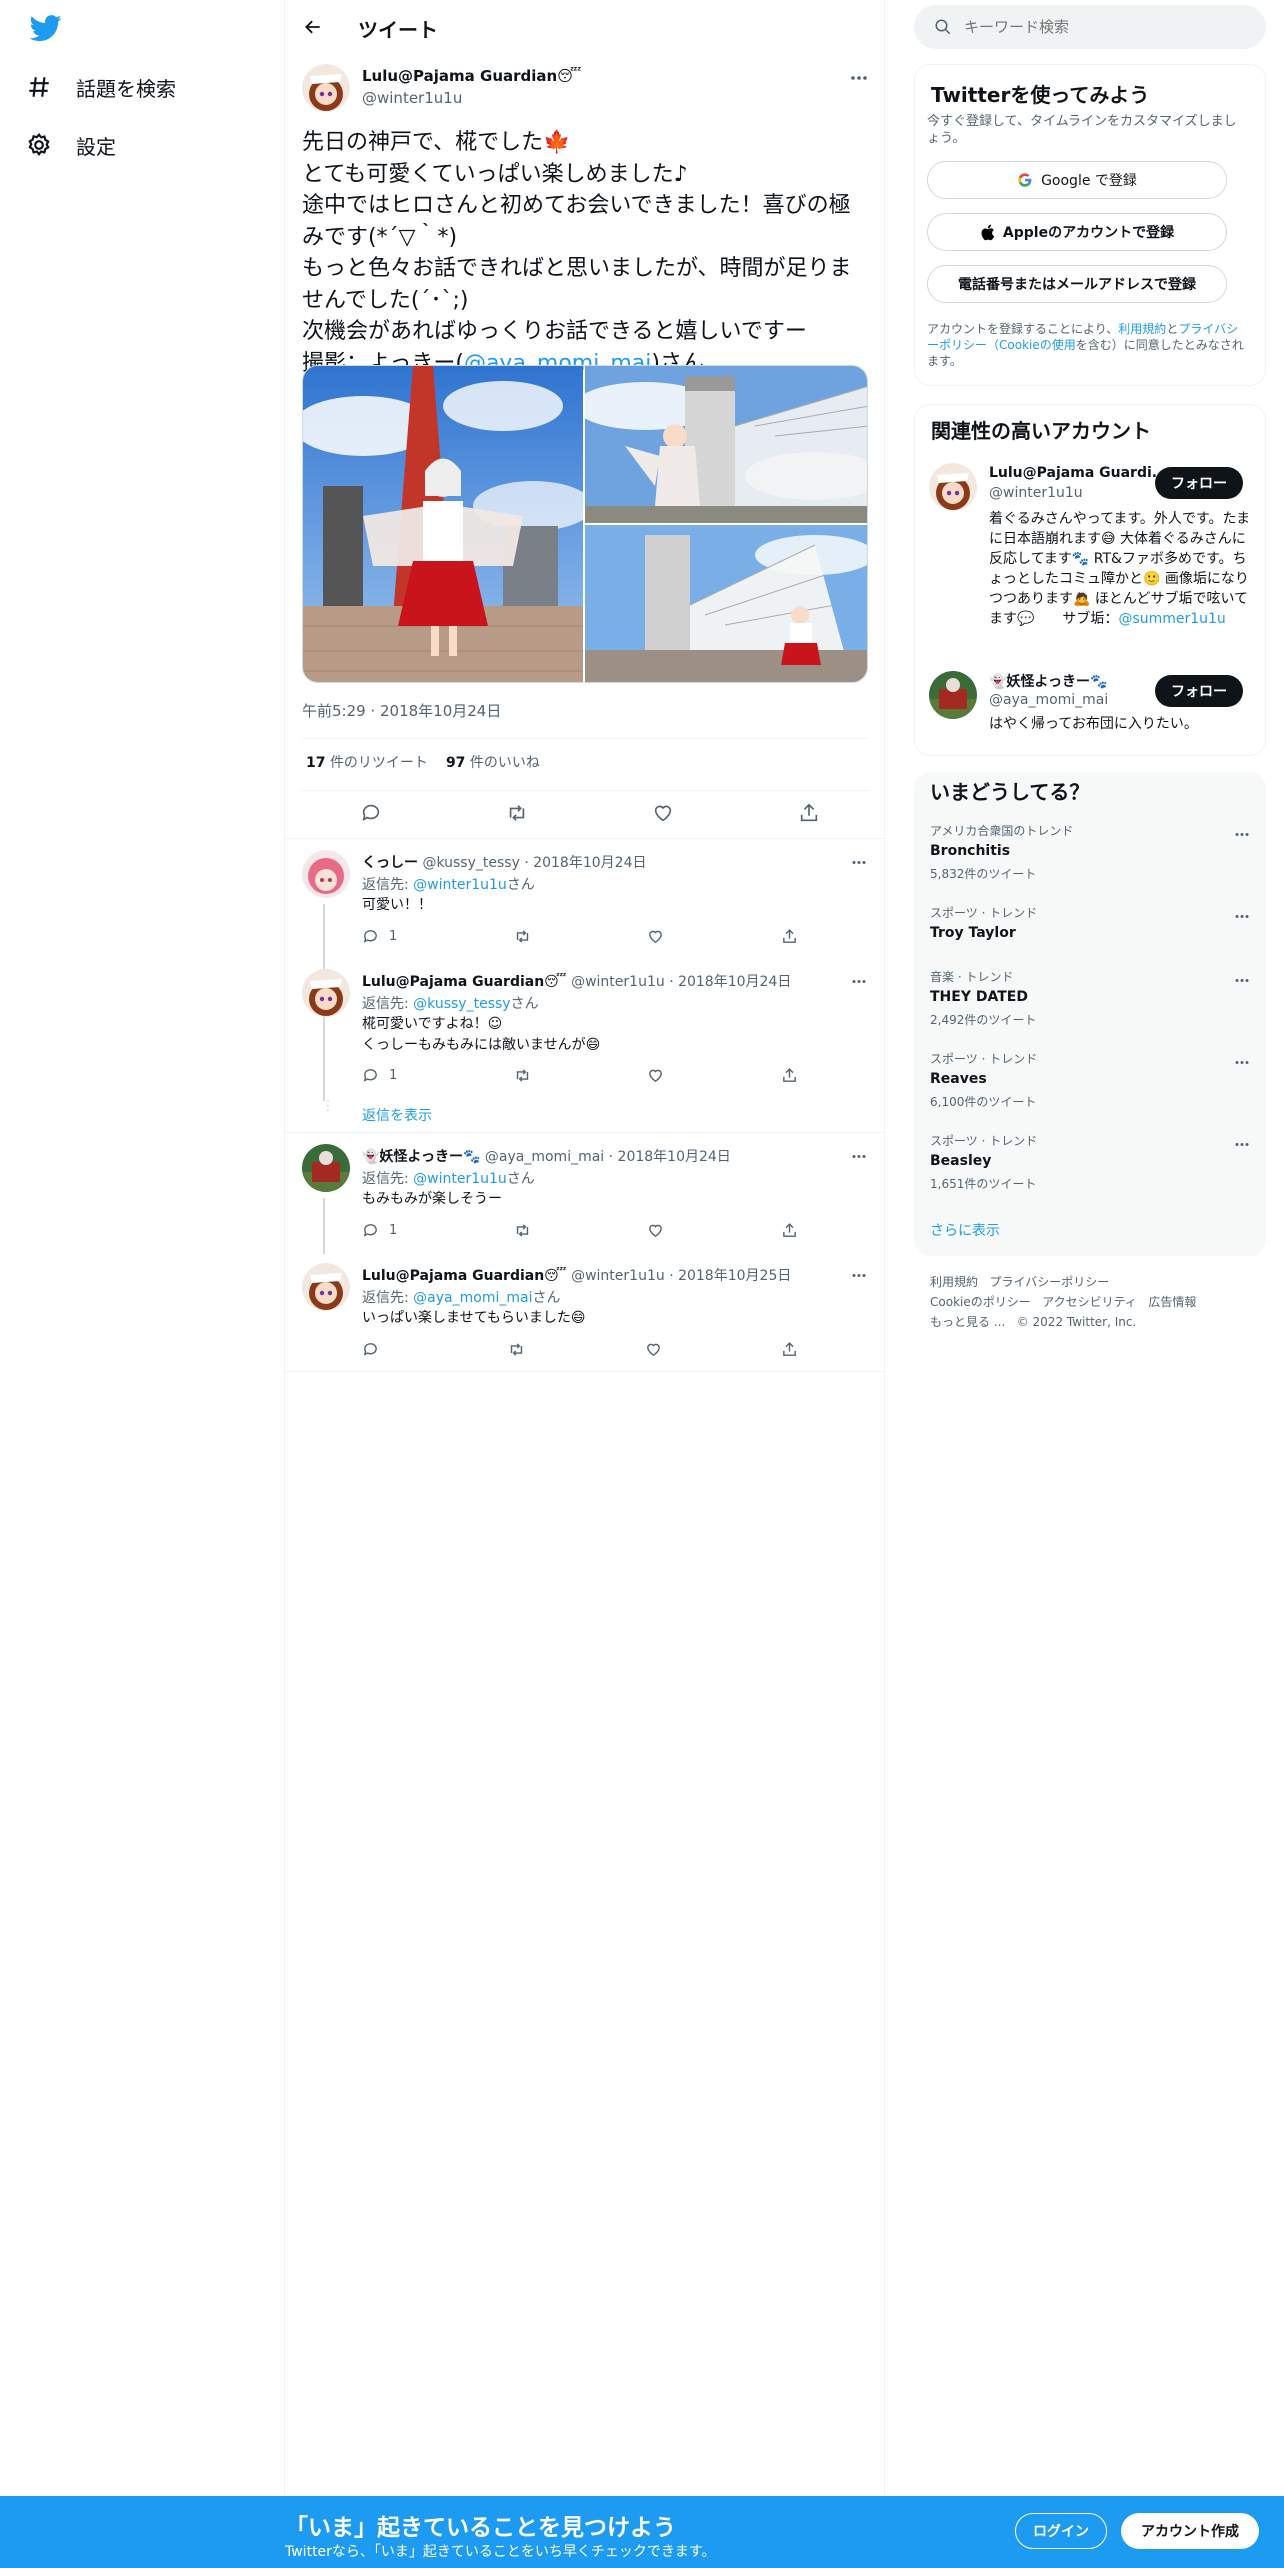  What do you see at coordinates (1104, 27) in the screenshot?
I see `search-input` at bounding box center [1104, 27].